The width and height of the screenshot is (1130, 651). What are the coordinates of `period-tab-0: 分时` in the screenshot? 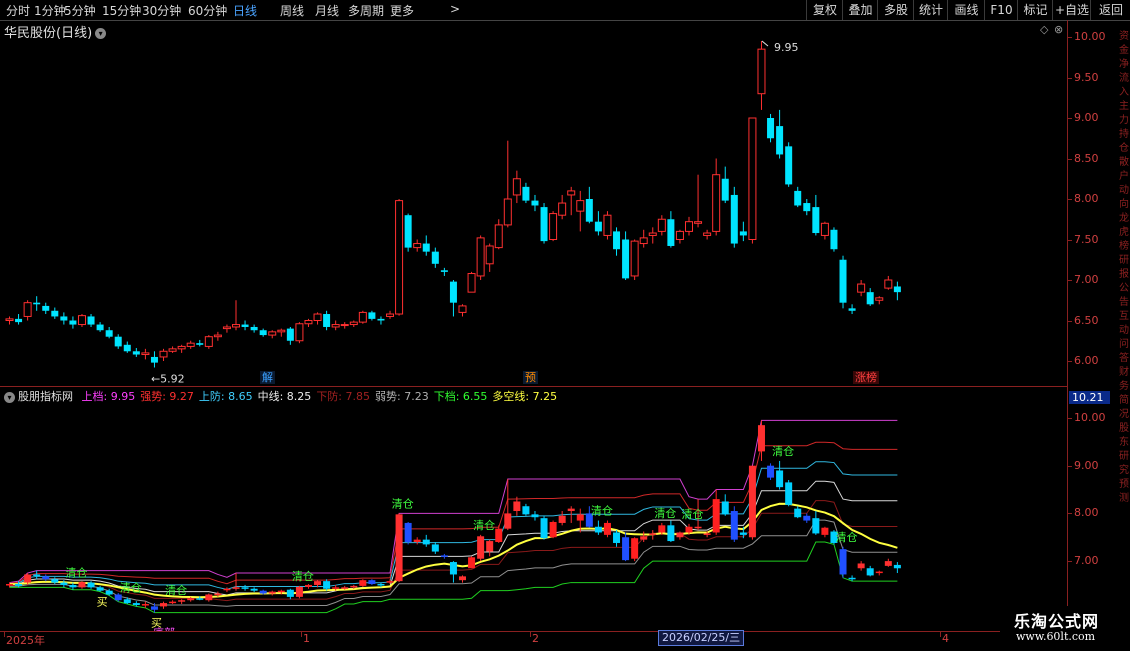 It's located at (18, 10).